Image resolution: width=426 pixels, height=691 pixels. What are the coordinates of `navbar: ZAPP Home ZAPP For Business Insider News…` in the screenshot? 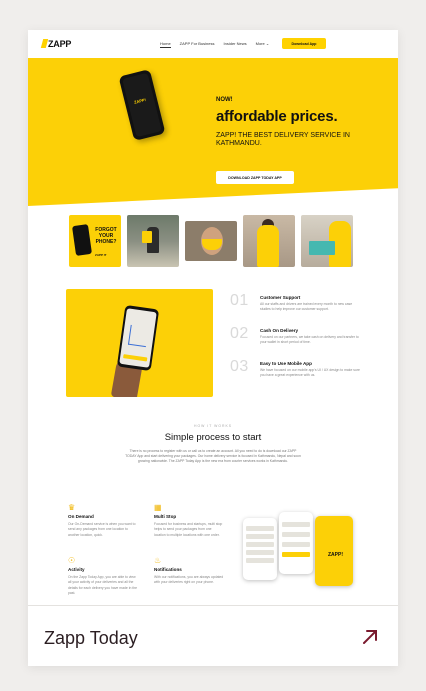 It's located at (213, 44).